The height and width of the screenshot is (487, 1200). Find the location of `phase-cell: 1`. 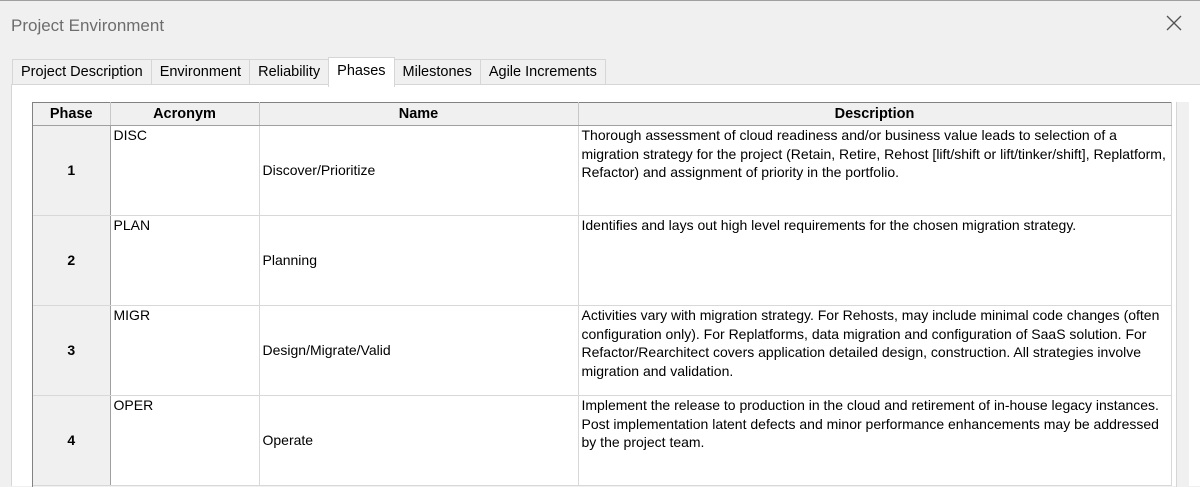

phase-cell: 1 is located at coordinates (72, 170).